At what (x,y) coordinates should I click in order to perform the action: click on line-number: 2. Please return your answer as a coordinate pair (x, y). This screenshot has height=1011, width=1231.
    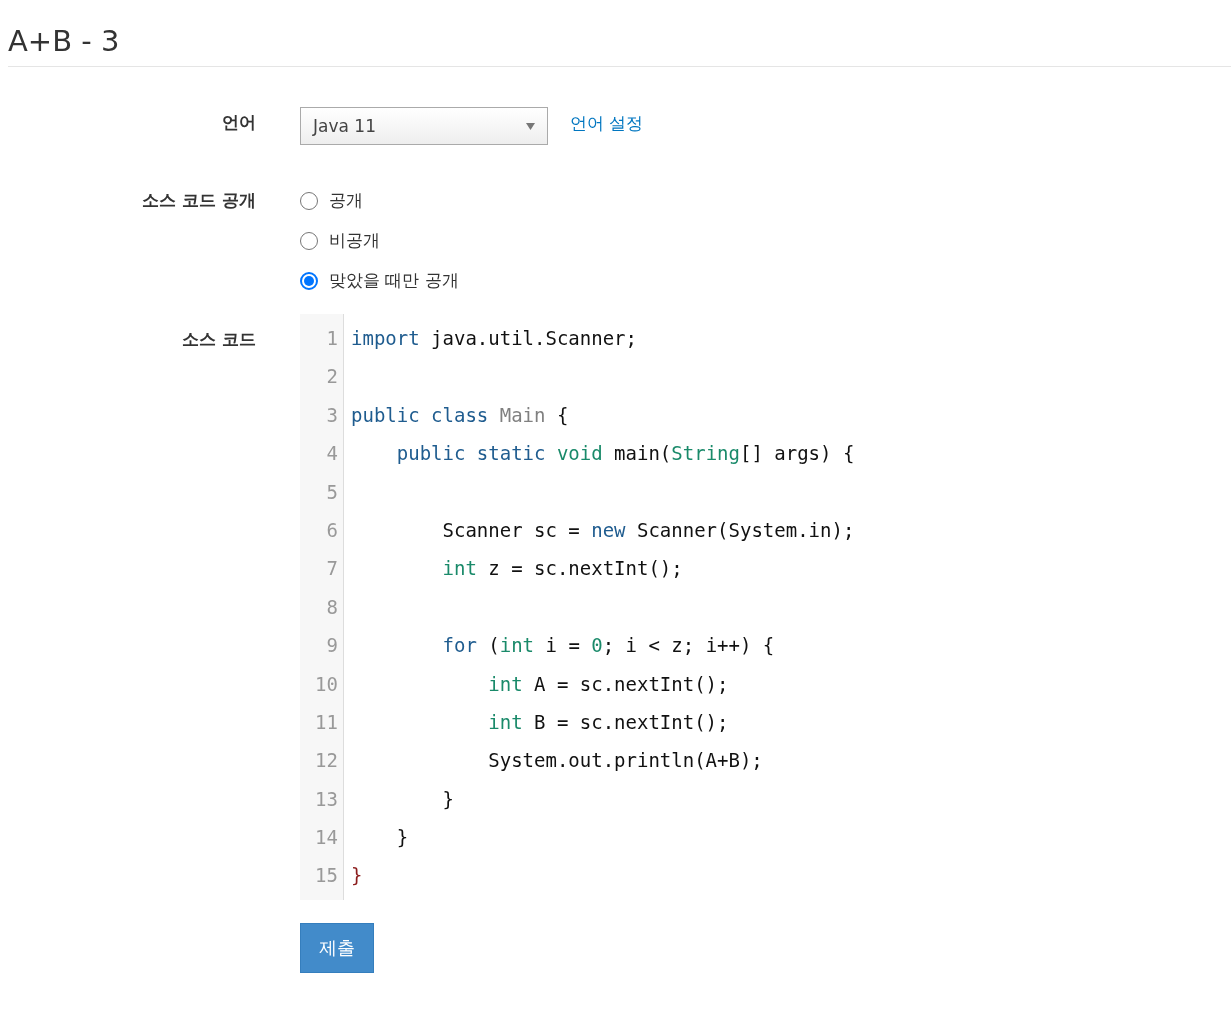
    Looking at the image, I should click on (332, 376).